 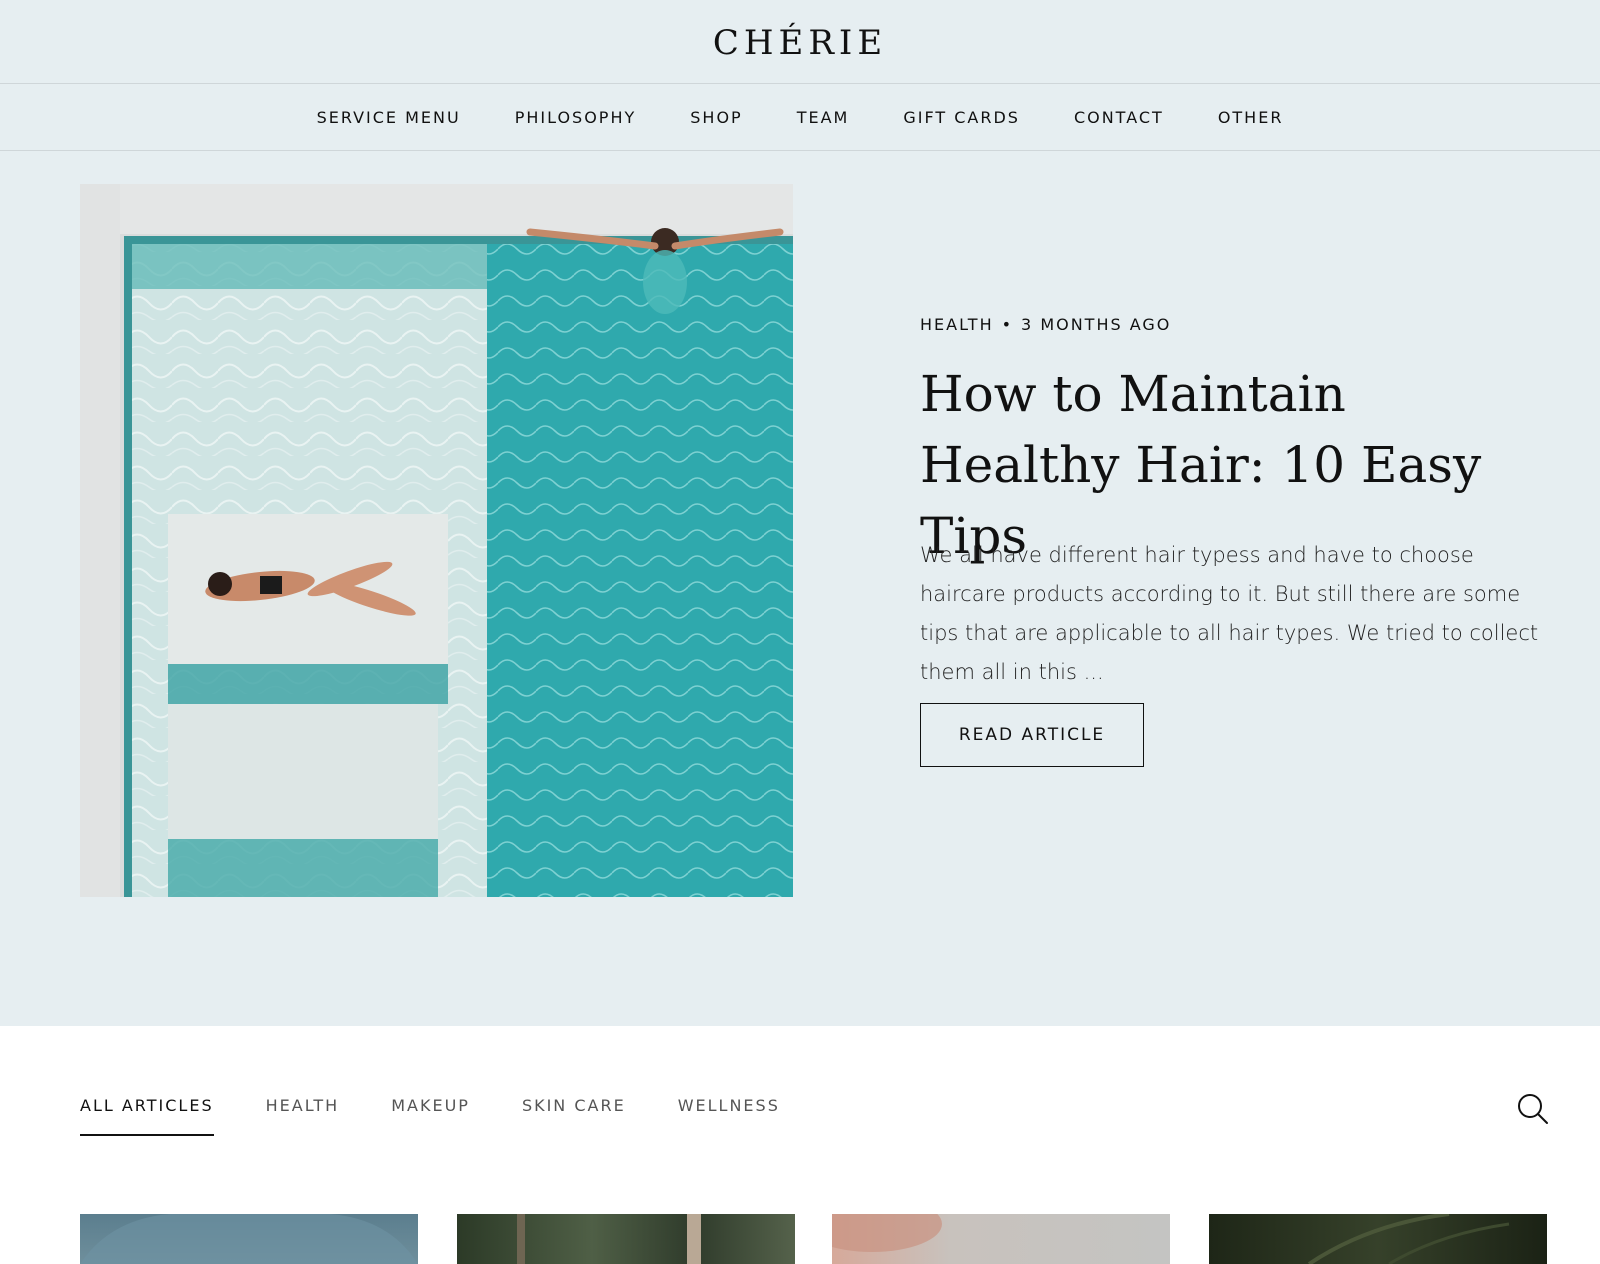 I want to click on tab-all-articles: ALL ARTICLES, so click(x=147, y=1116).